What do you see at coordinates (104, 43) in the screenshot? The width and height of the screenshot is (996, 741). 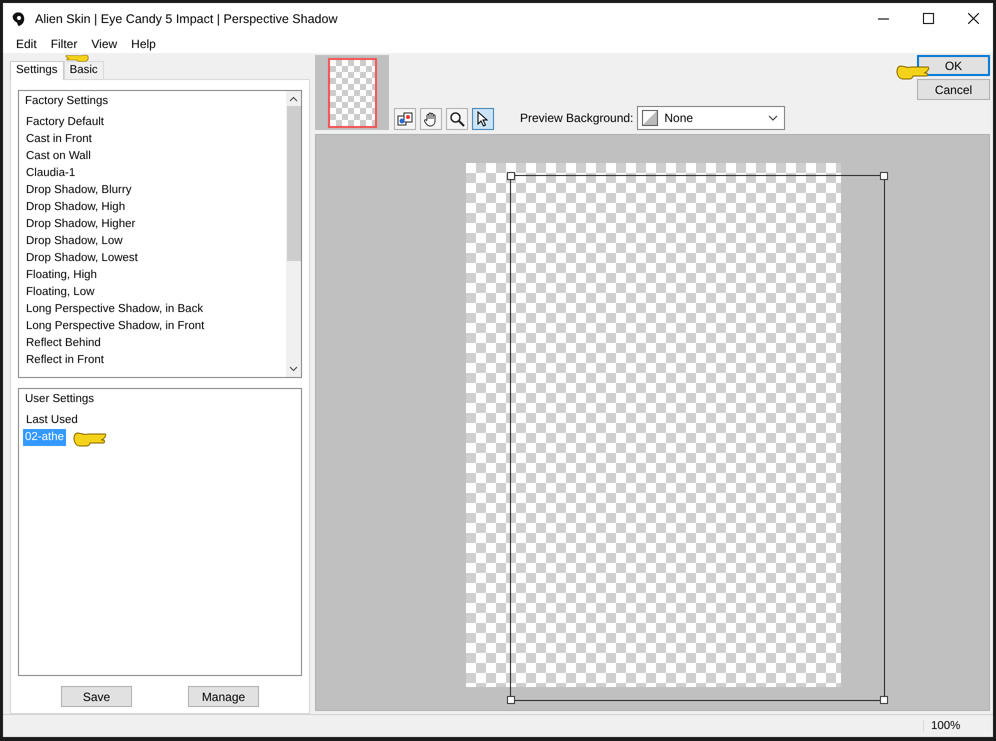 I see `menu-item: View` at bounding box center [104, 43].